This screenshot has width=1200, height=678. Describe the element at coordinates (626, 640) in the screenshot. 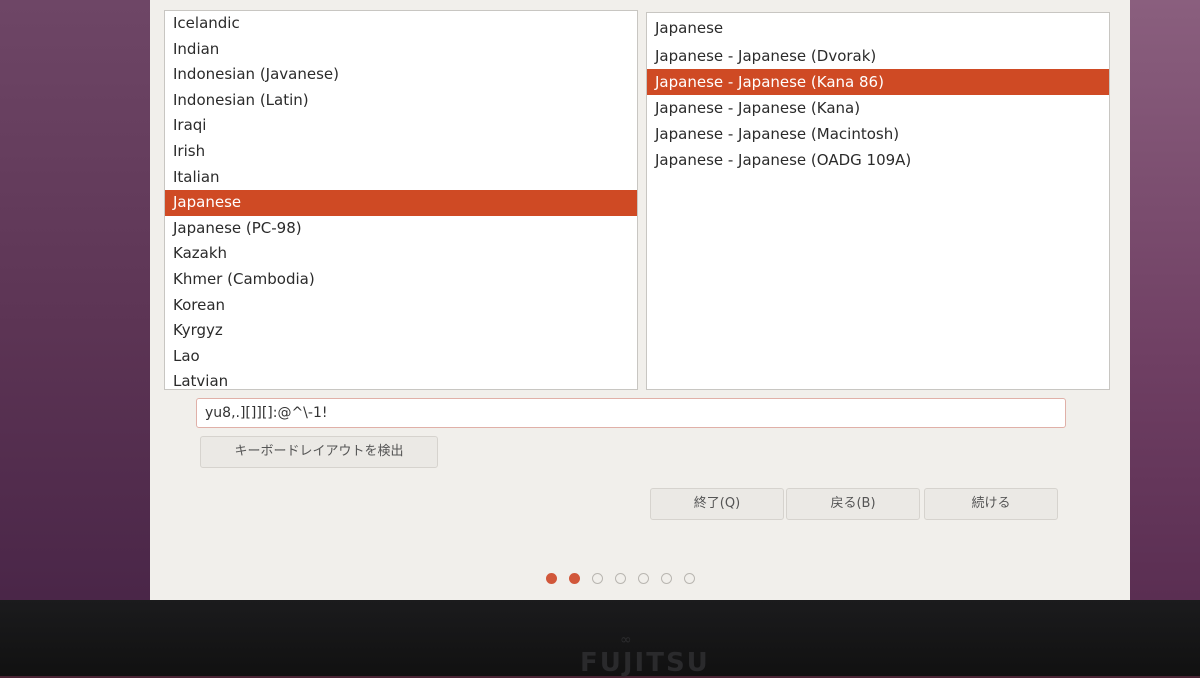

I see `brand-logo-icon: ∞` at that location.